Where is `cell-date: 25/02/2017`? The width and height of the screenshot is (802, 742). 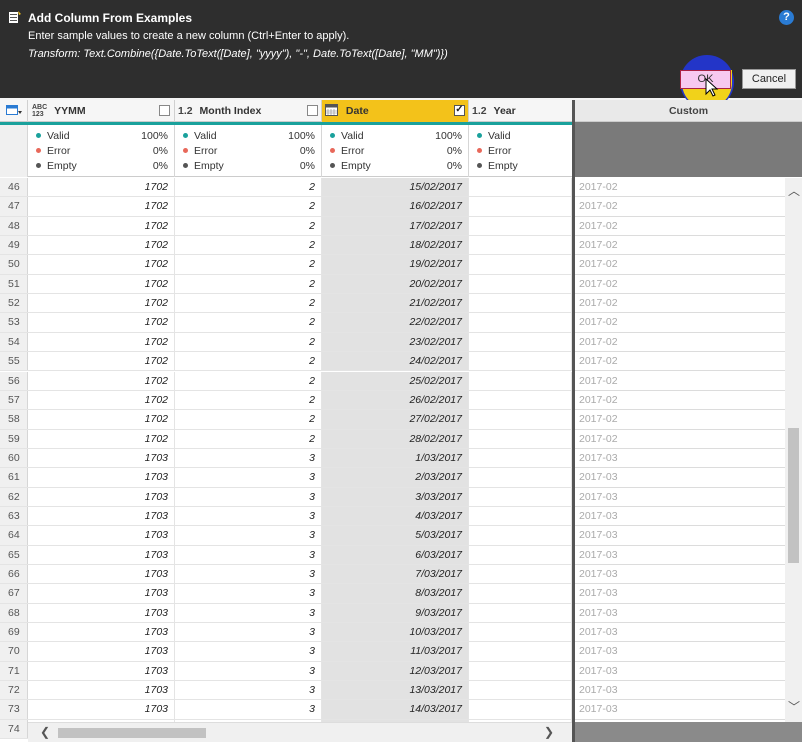
cell-date: 25/02/2017 is located at coordinates (395, 380).